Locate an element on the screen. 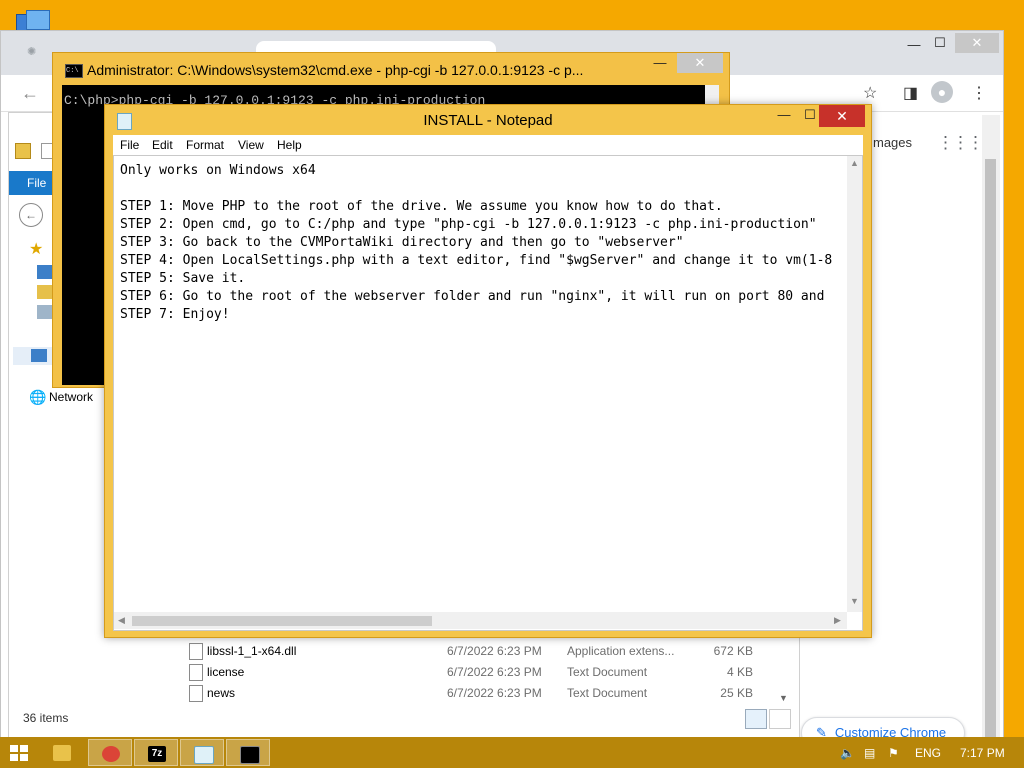 This screenshot has width=1024, height=768. start-button-icon is located at coordinates (19, 753).